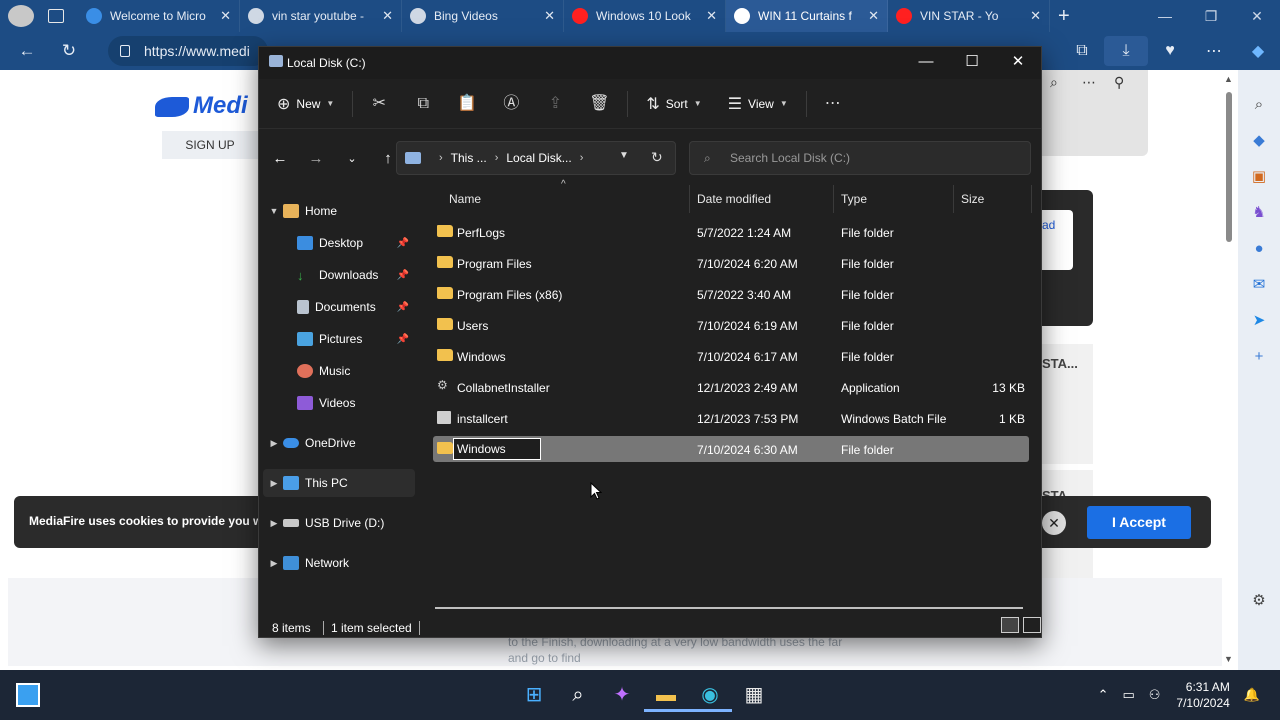 The width and height of the screenshot is (1280, 720). I want to click on maximize-icon: ☐, so click(972, 63).